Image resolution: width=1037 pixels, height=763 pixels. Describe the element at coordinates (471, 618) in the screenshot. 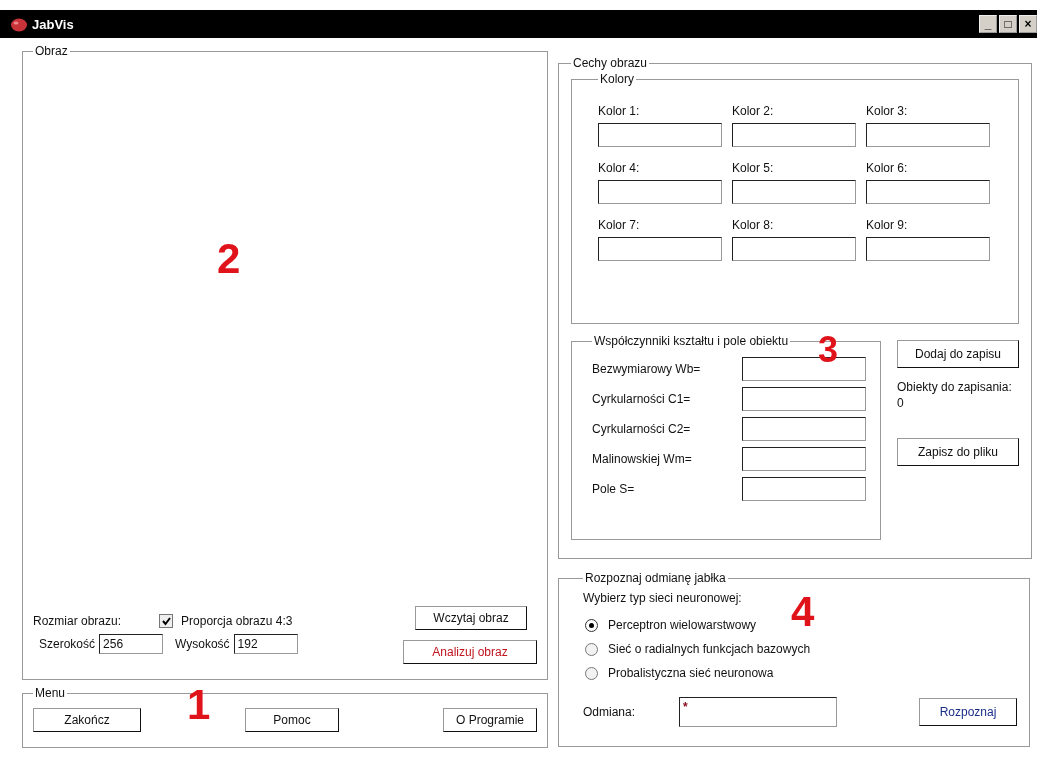

I see `load-image-button: Wczytaj obraz` at that location.